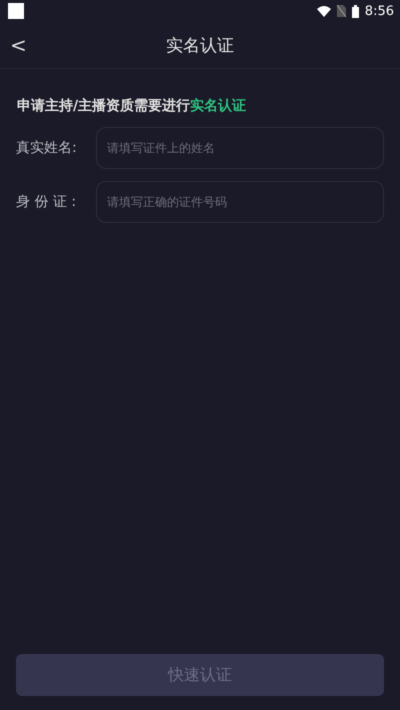 The image size is (400, 710). Describe the element at coordinates (240, 202) in the screenshot. I see `input-field: 请填写正确的证件号码` at that location.